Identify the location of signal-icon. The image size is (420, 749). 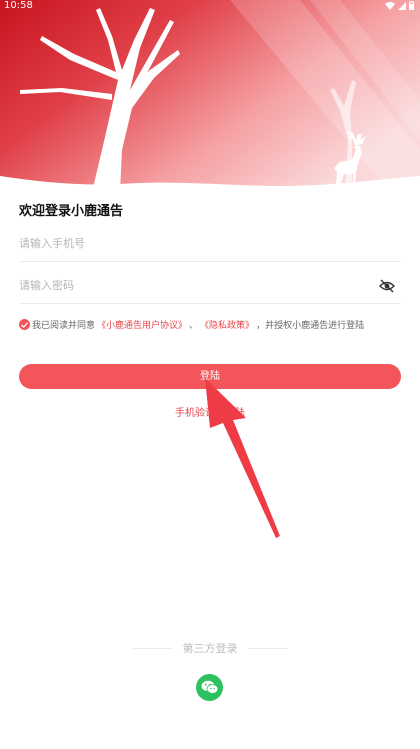
(402, 5).